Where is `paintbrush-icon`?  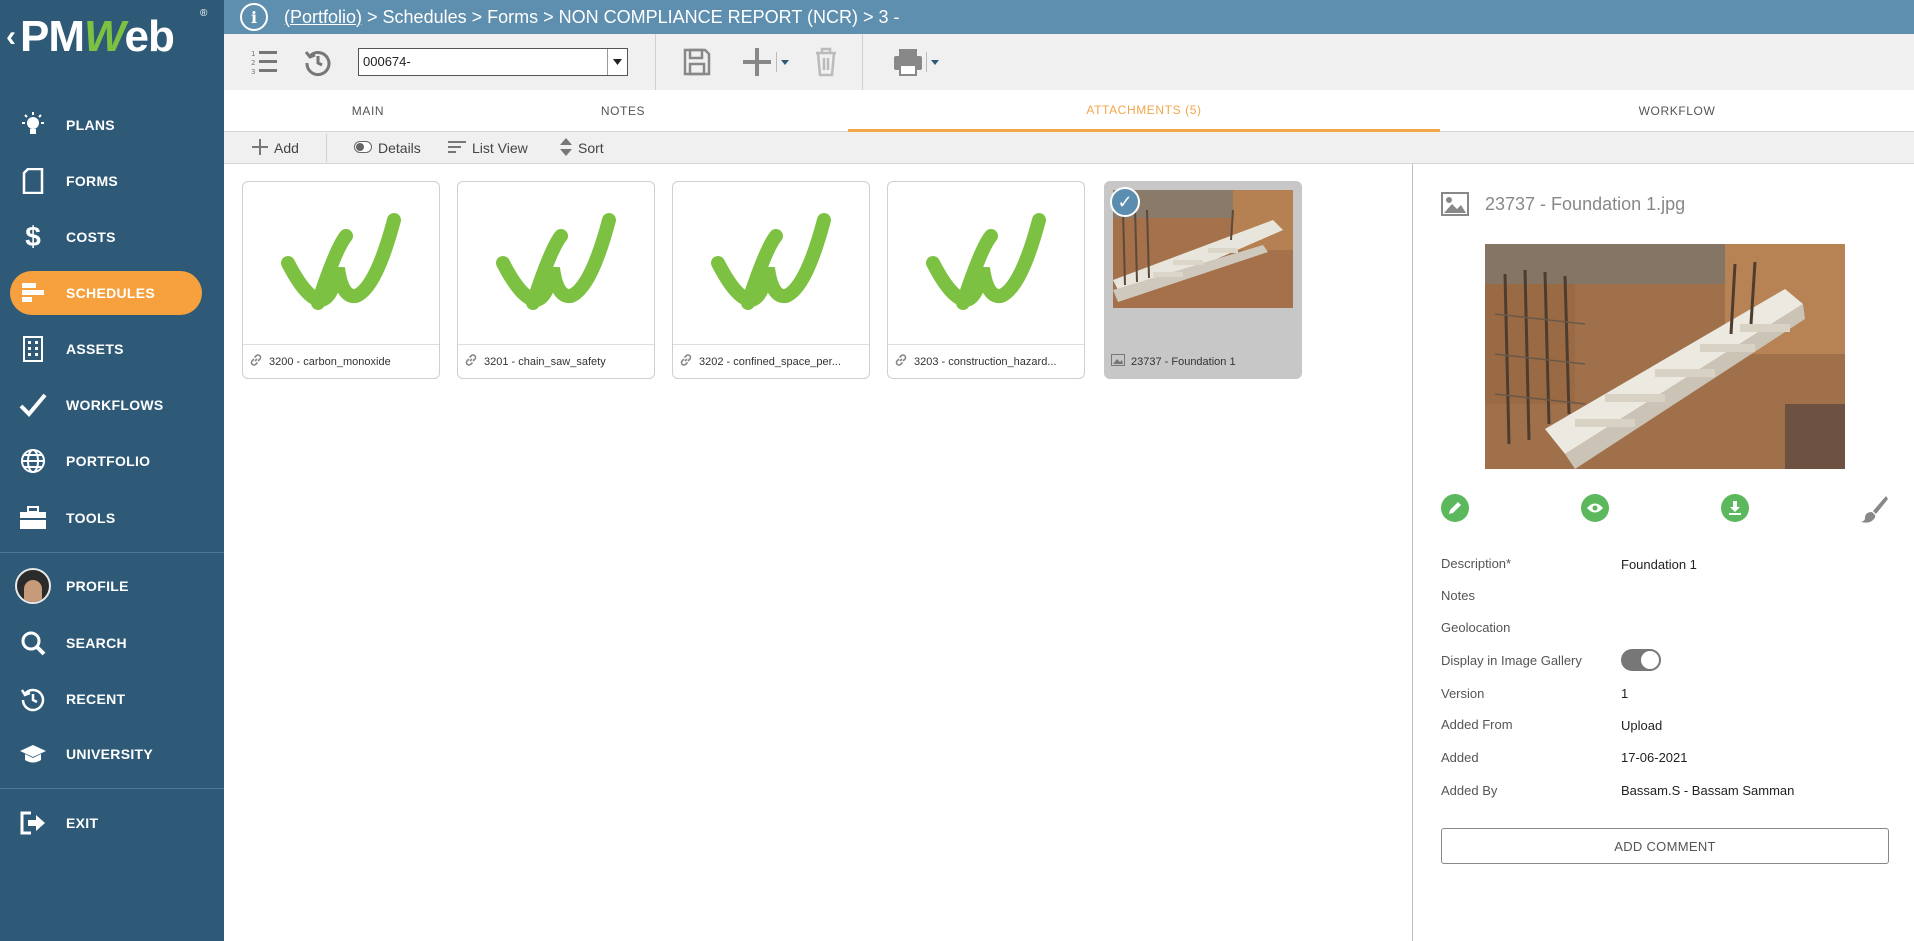
paintbrush-icon is located at coordinates (1874, 509).